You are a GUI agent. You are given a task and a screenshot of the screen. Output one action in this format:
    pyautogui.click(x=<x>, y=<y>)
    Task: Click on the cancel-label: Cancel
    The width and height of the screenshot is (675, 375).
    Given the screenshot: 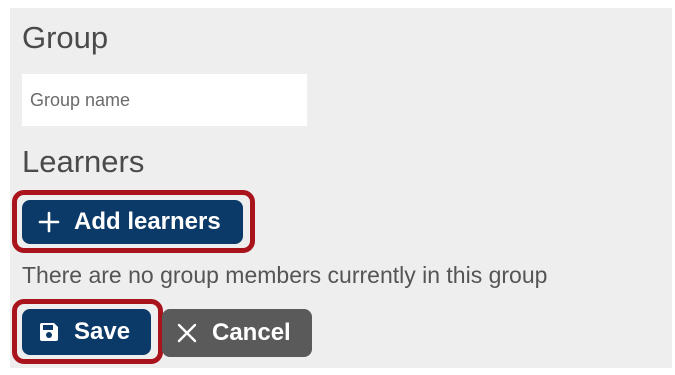 What is the action you would take?
    pyautogui.click(x=251, y=332)
    